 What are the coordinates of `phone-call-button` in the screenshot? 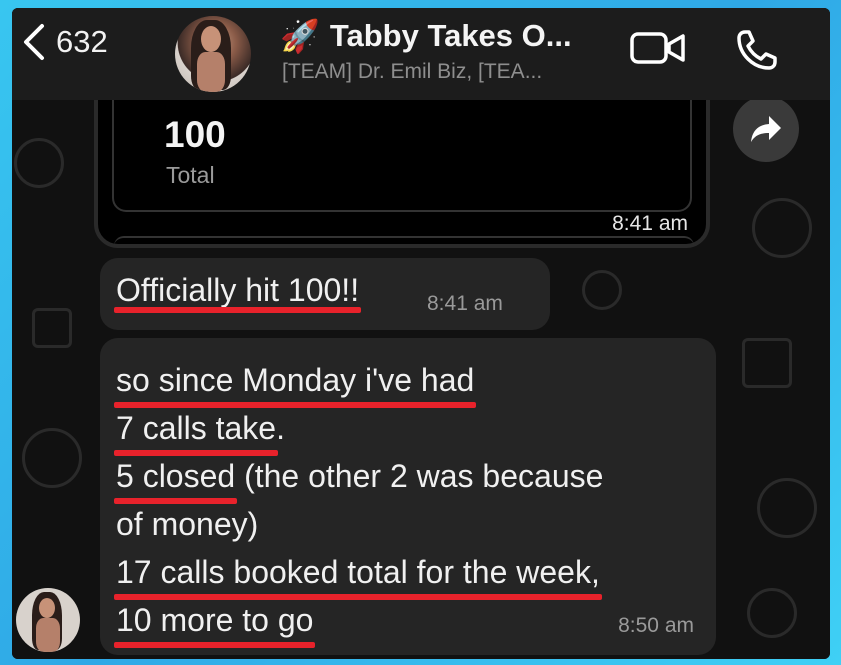 It's located at (757, 52).